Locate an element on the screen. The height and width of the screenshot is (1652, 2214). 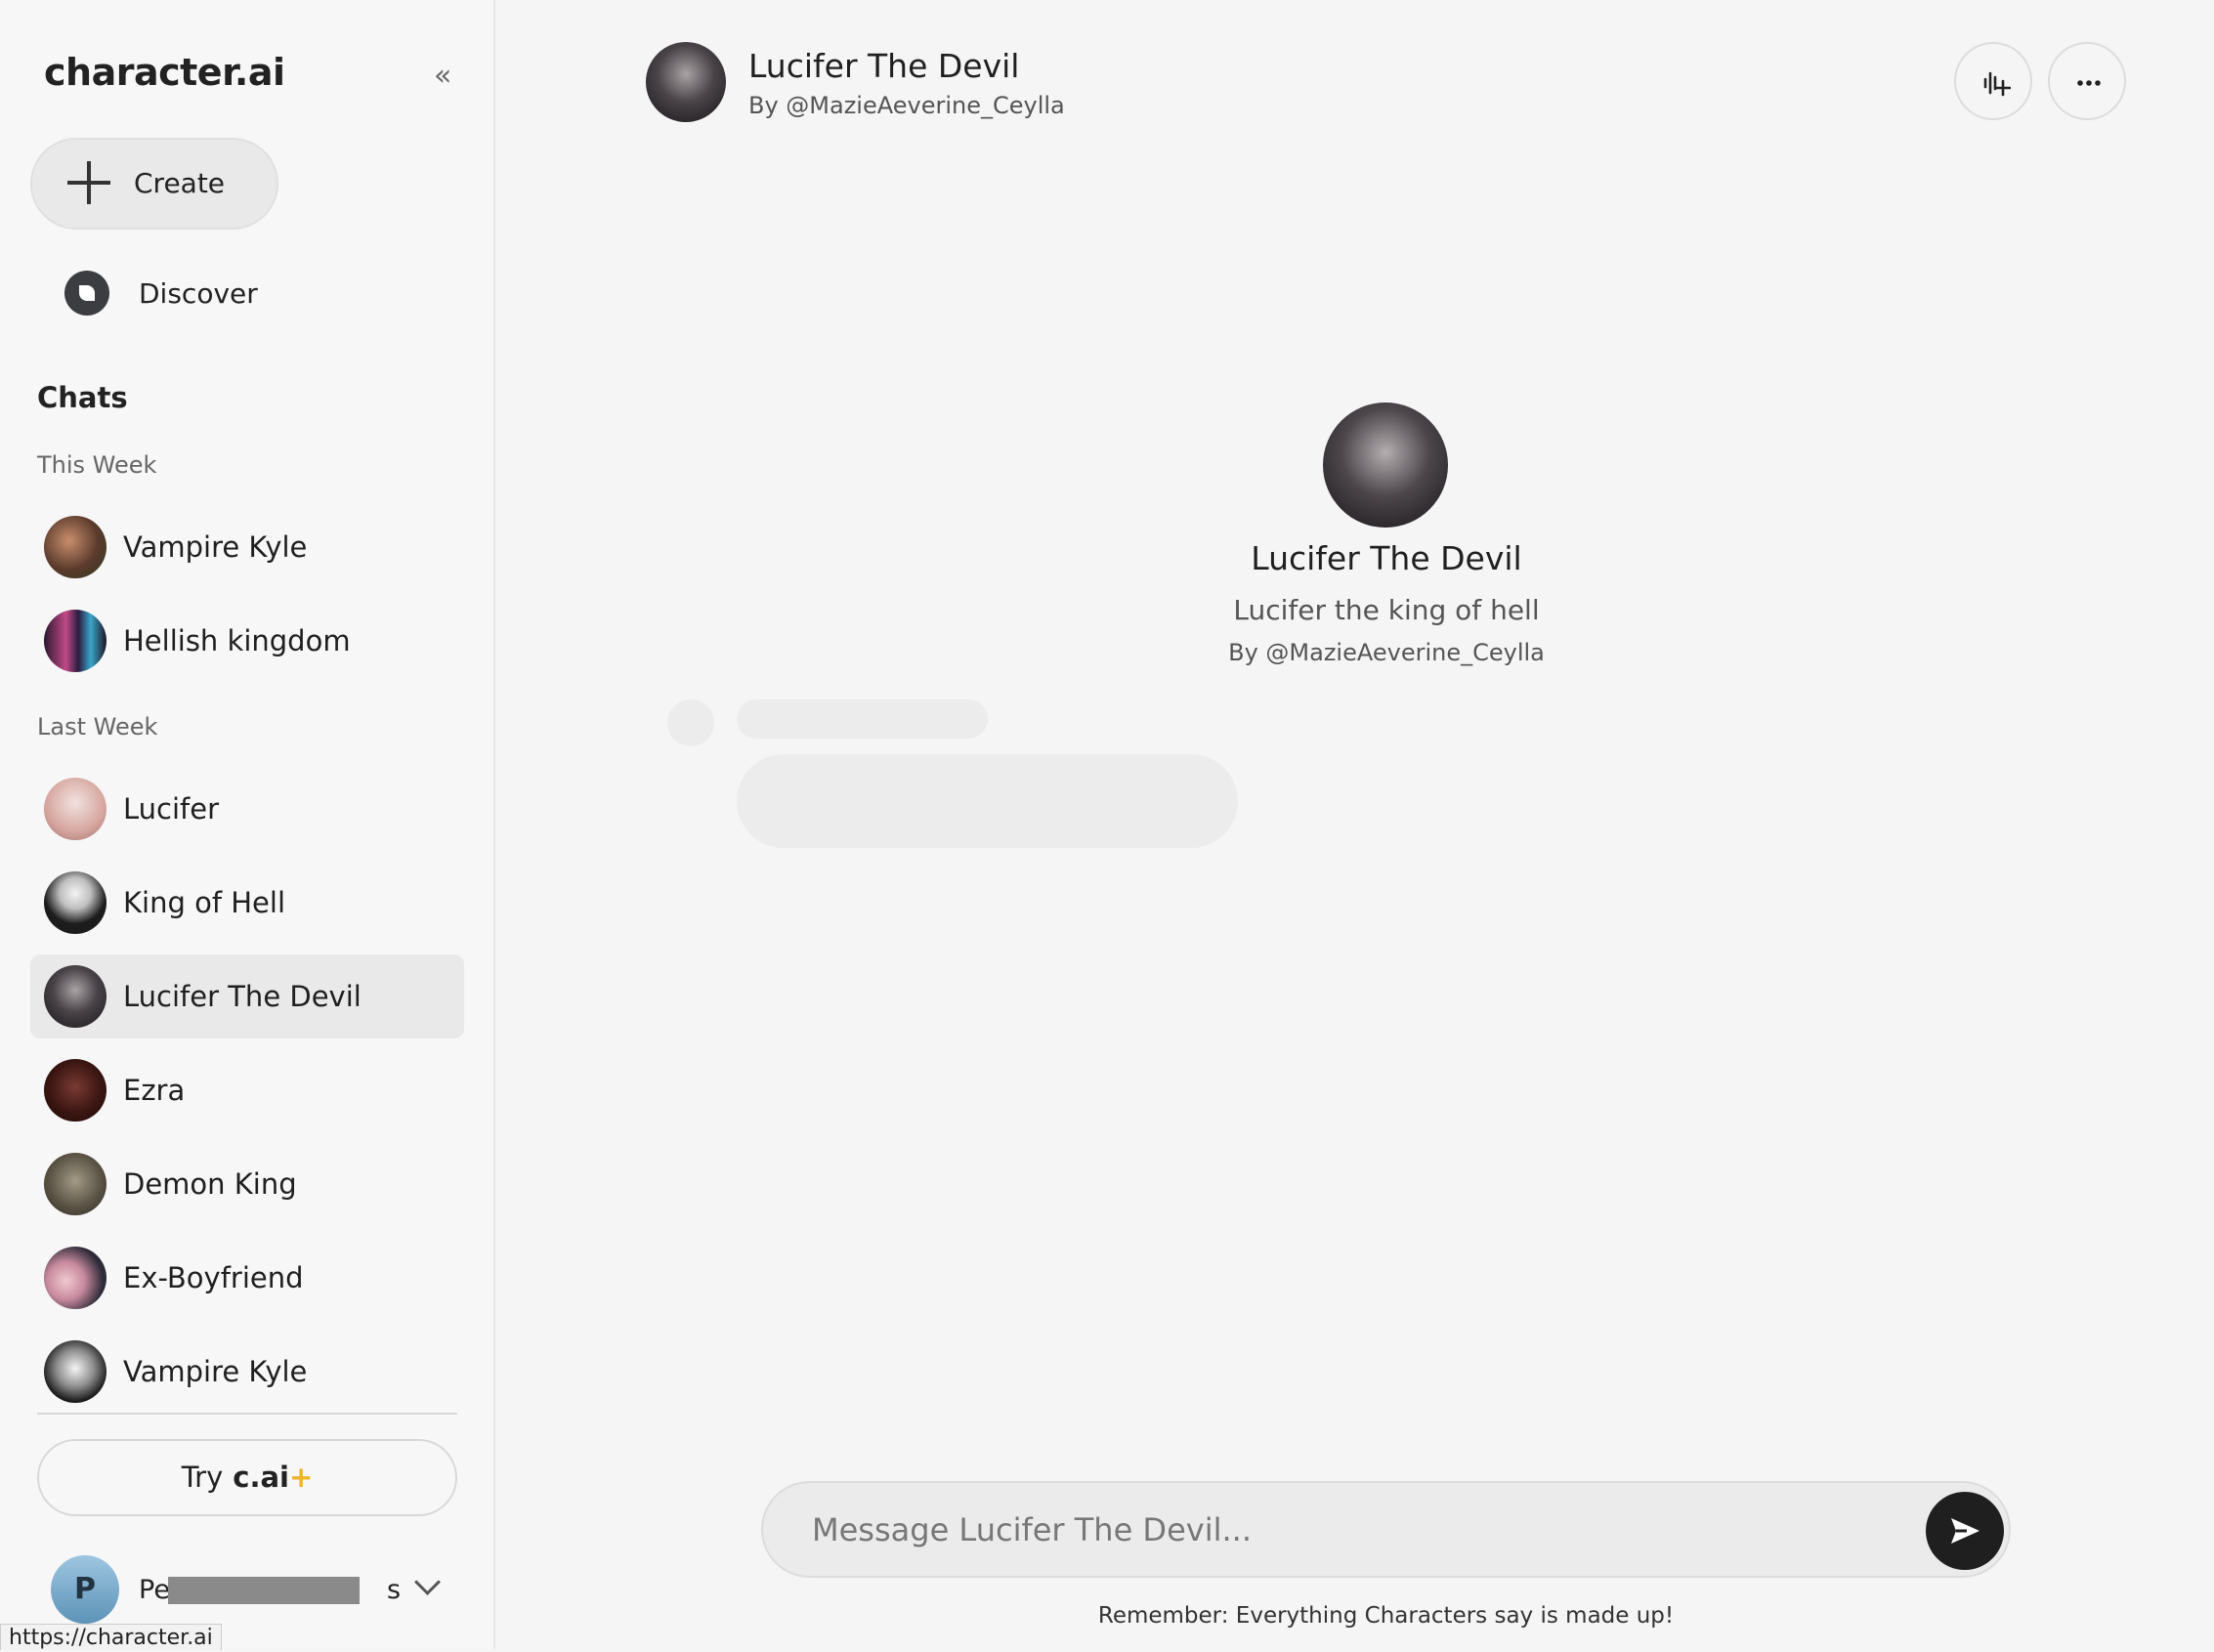
send-button is located at coordinates (1965, 1531).